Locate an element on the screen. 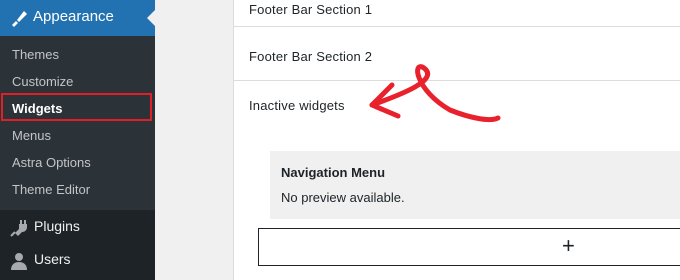 This screenshot has width=680, height=280. widgets-highlight-box is located at coordinates (76, 107).